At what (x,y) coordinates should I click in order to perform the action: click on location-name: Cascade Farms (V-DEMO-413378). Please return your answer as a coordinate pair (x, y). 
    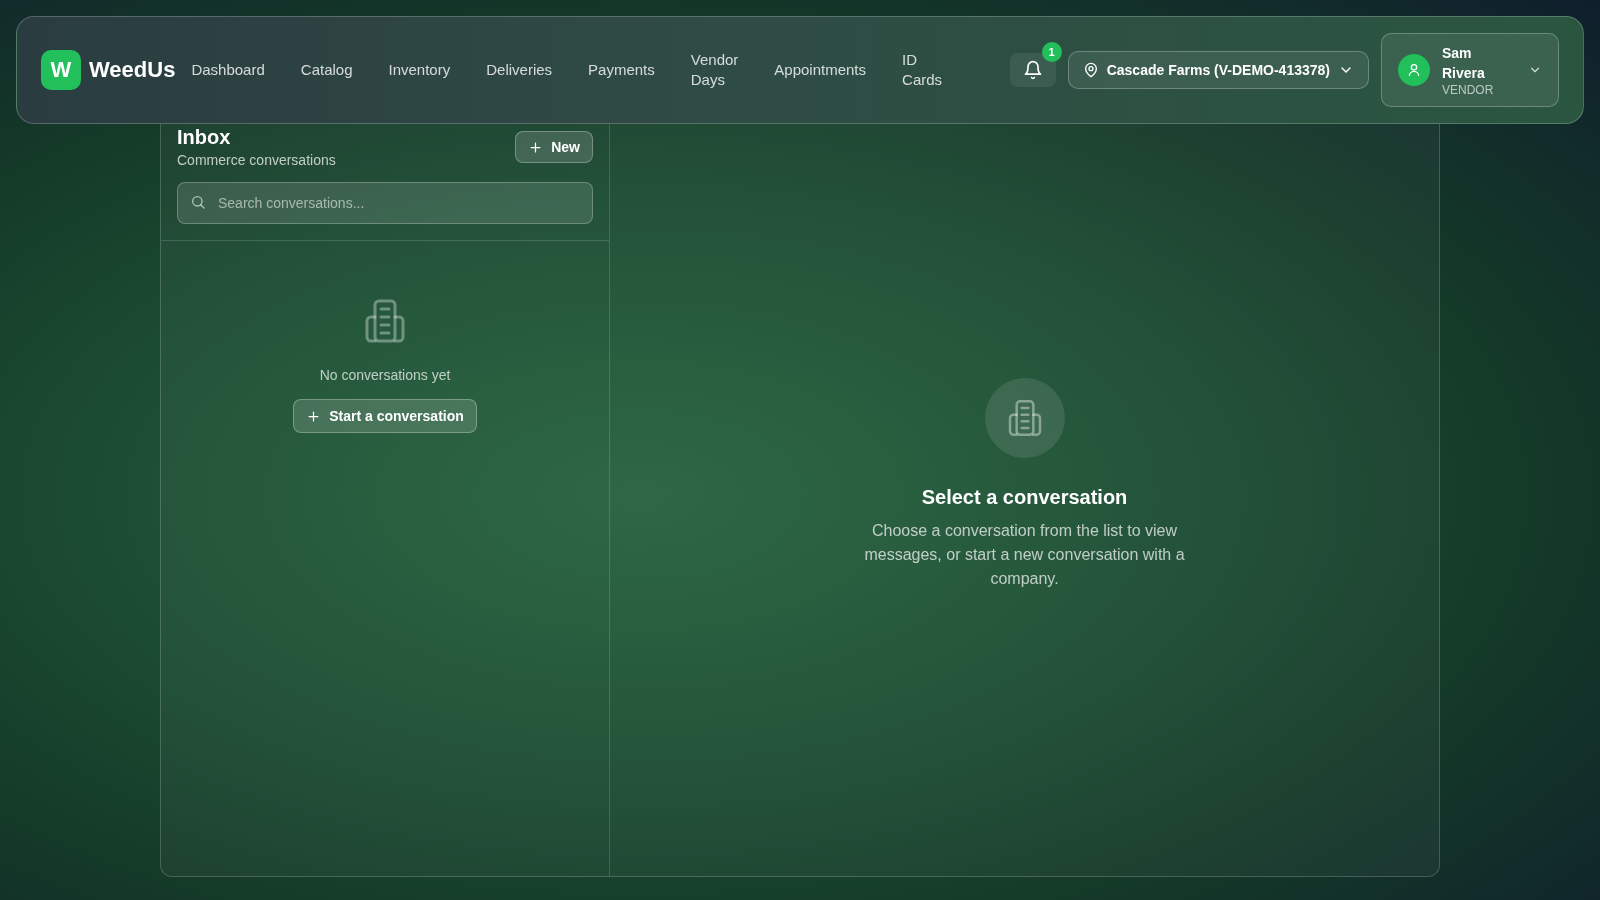
    Looking at the image, I should click on (1218, 70).